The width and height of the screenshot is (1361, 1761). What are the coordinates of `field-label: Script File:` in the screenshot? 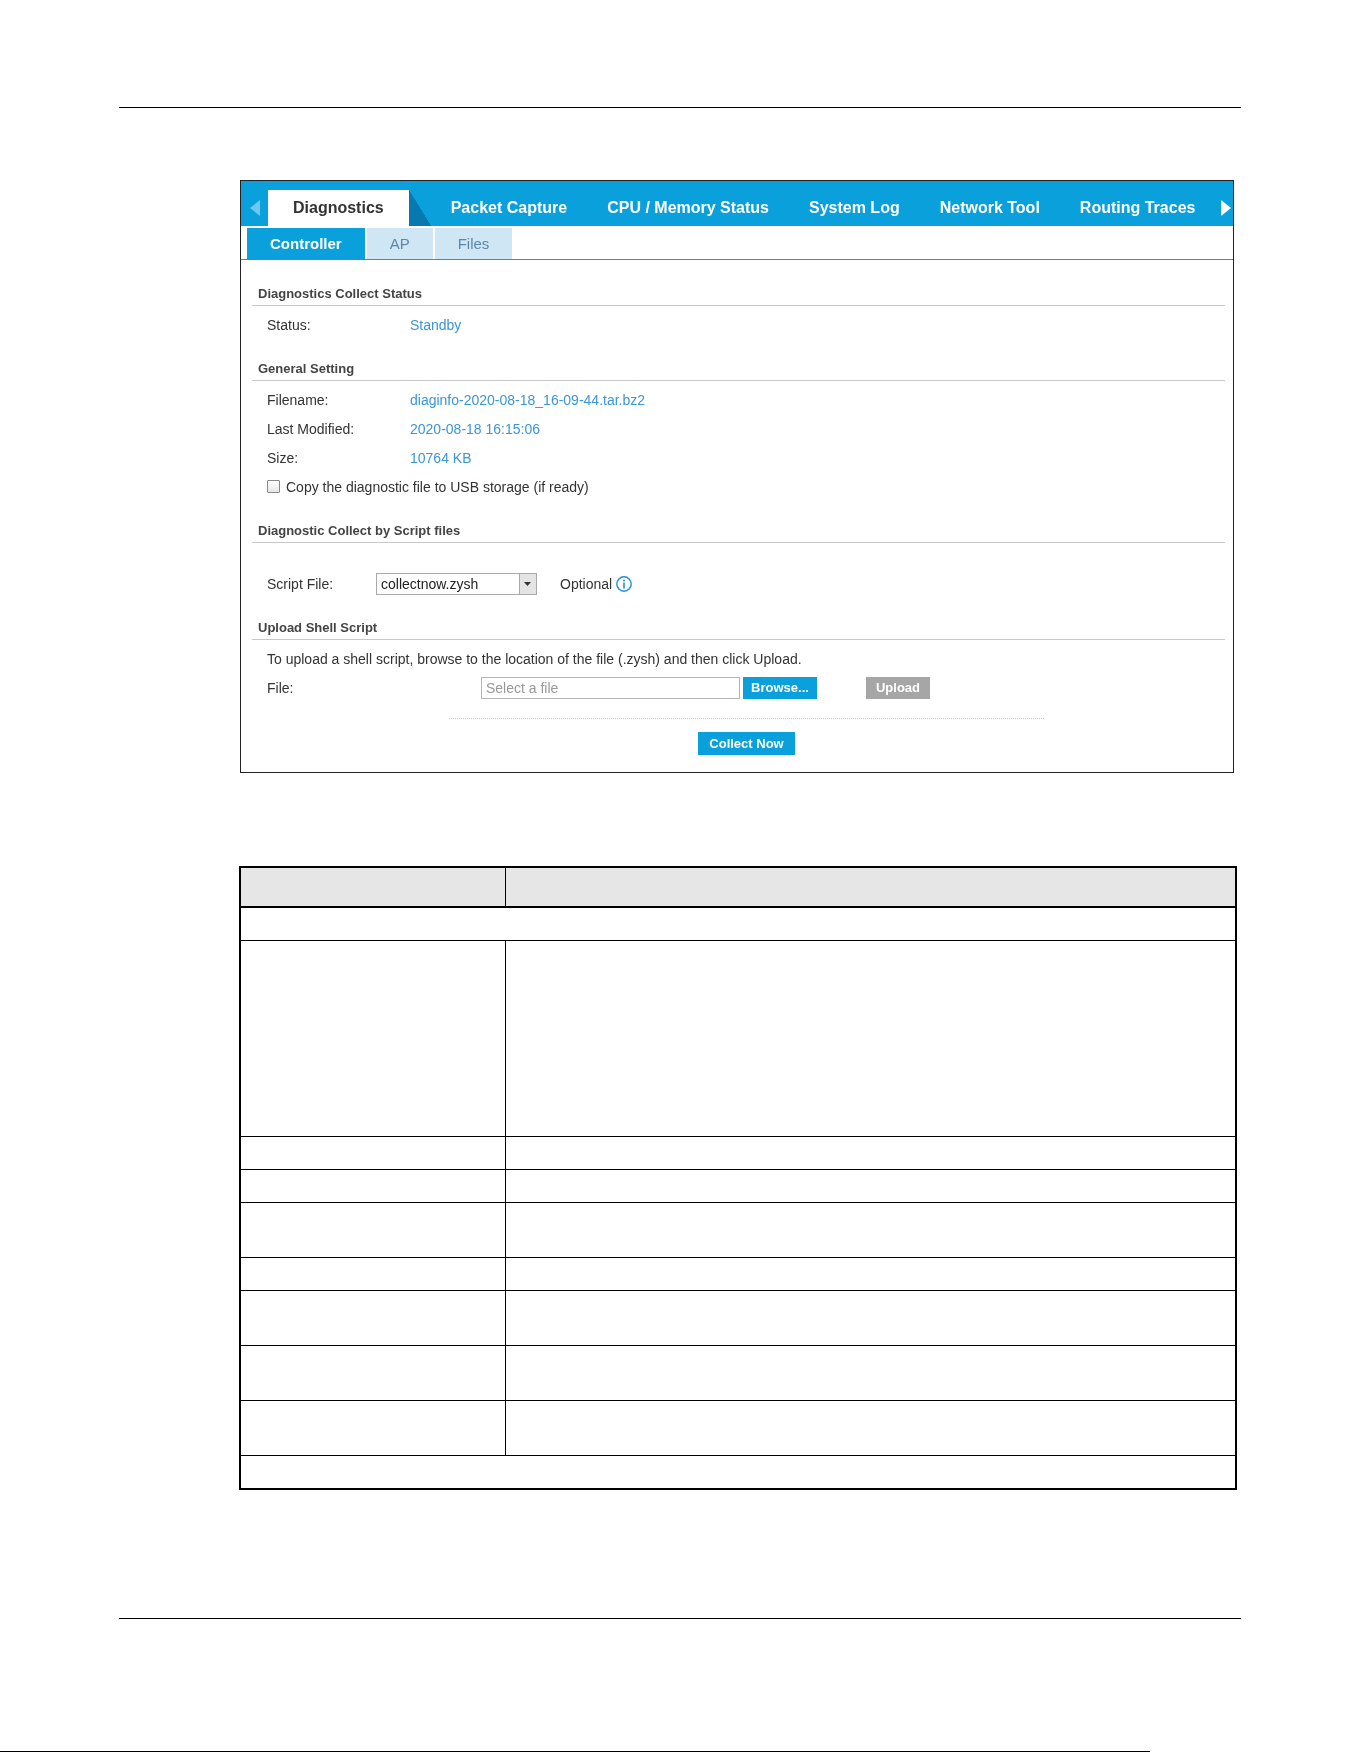 It's located at (301, 583).